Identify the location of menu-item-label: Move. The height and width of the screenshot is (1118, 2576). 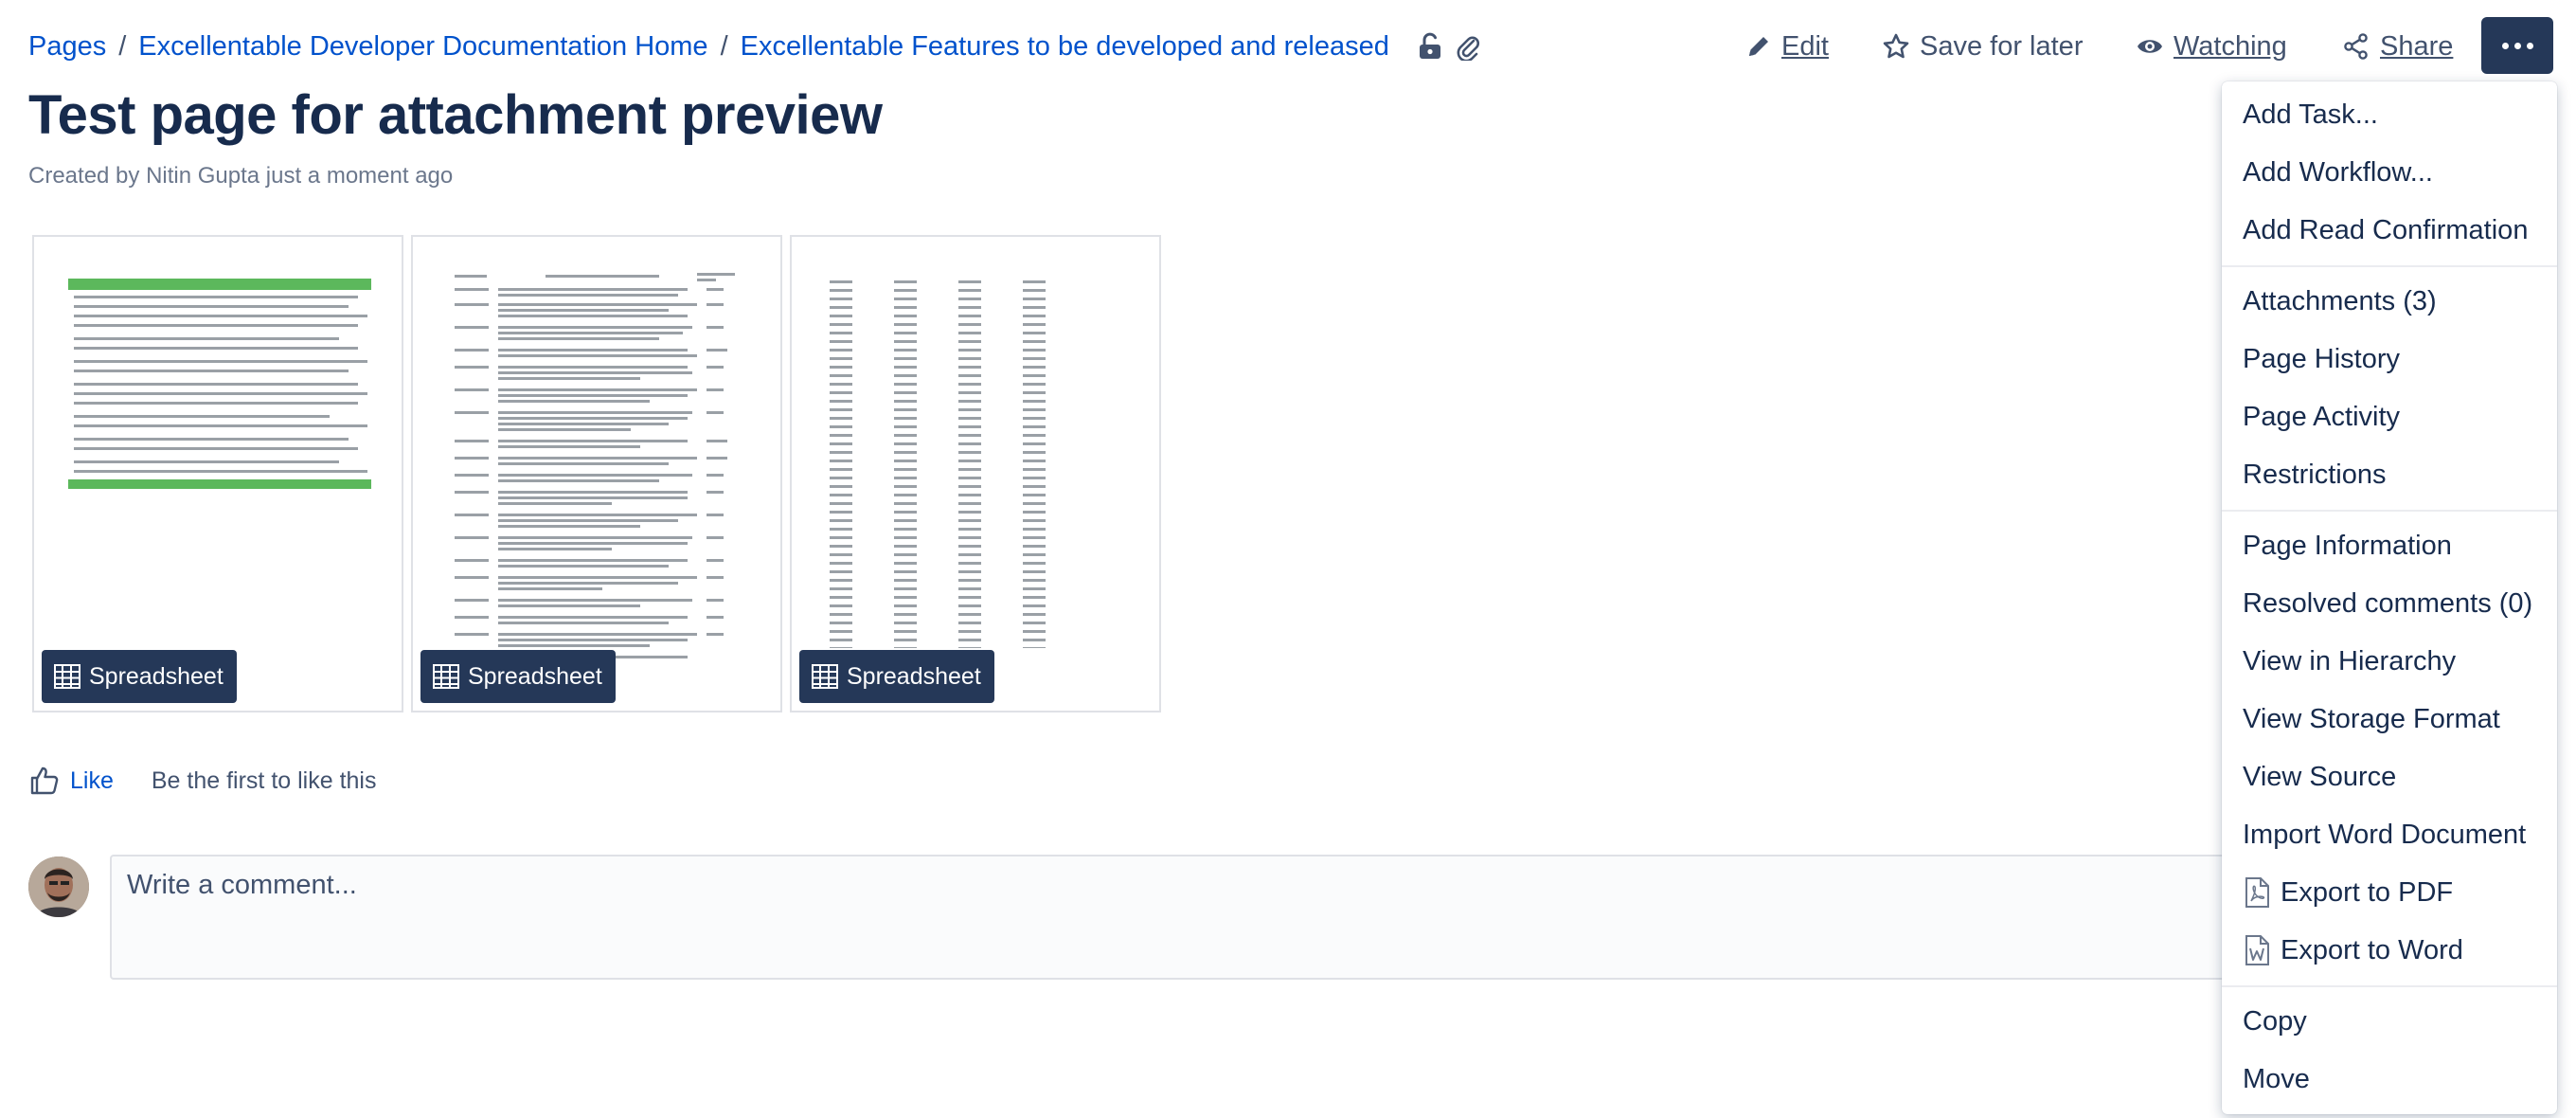
(2276, 1078).